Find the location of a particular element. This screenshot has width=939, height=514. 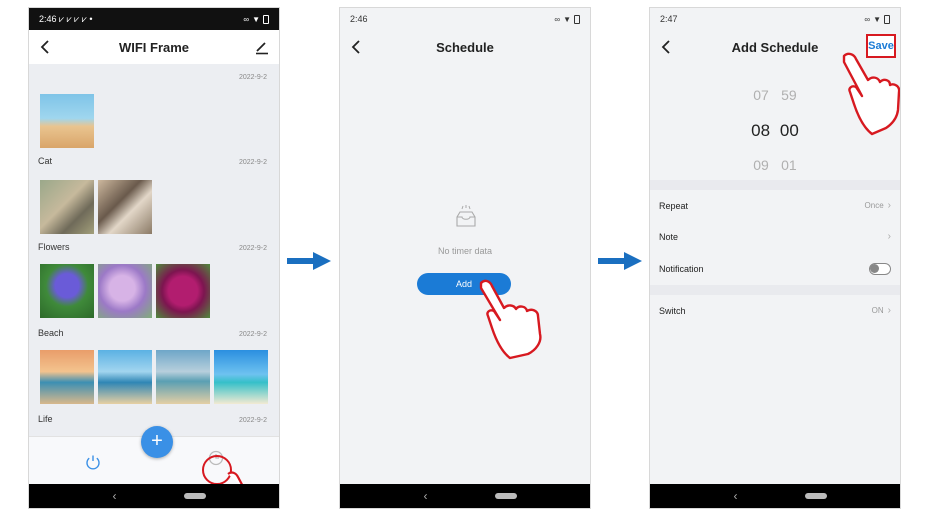

edit-icon is located at coordinates (262, 47).